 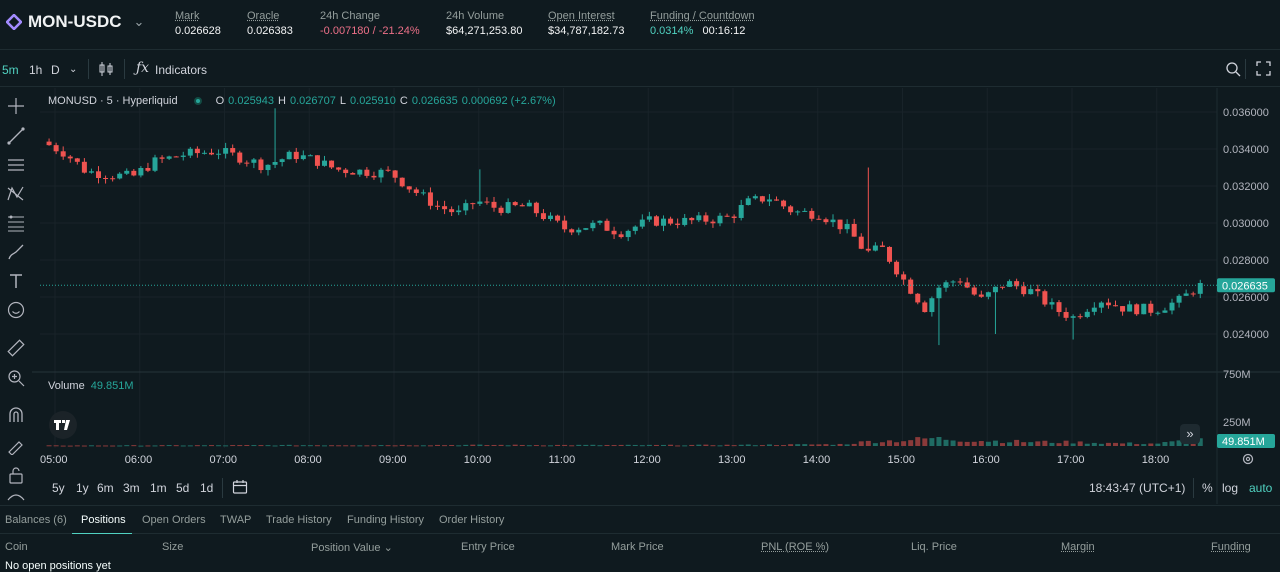 I want to click on timeframe-chevron-down-icon: ⌄, so click(x=73, y=69).